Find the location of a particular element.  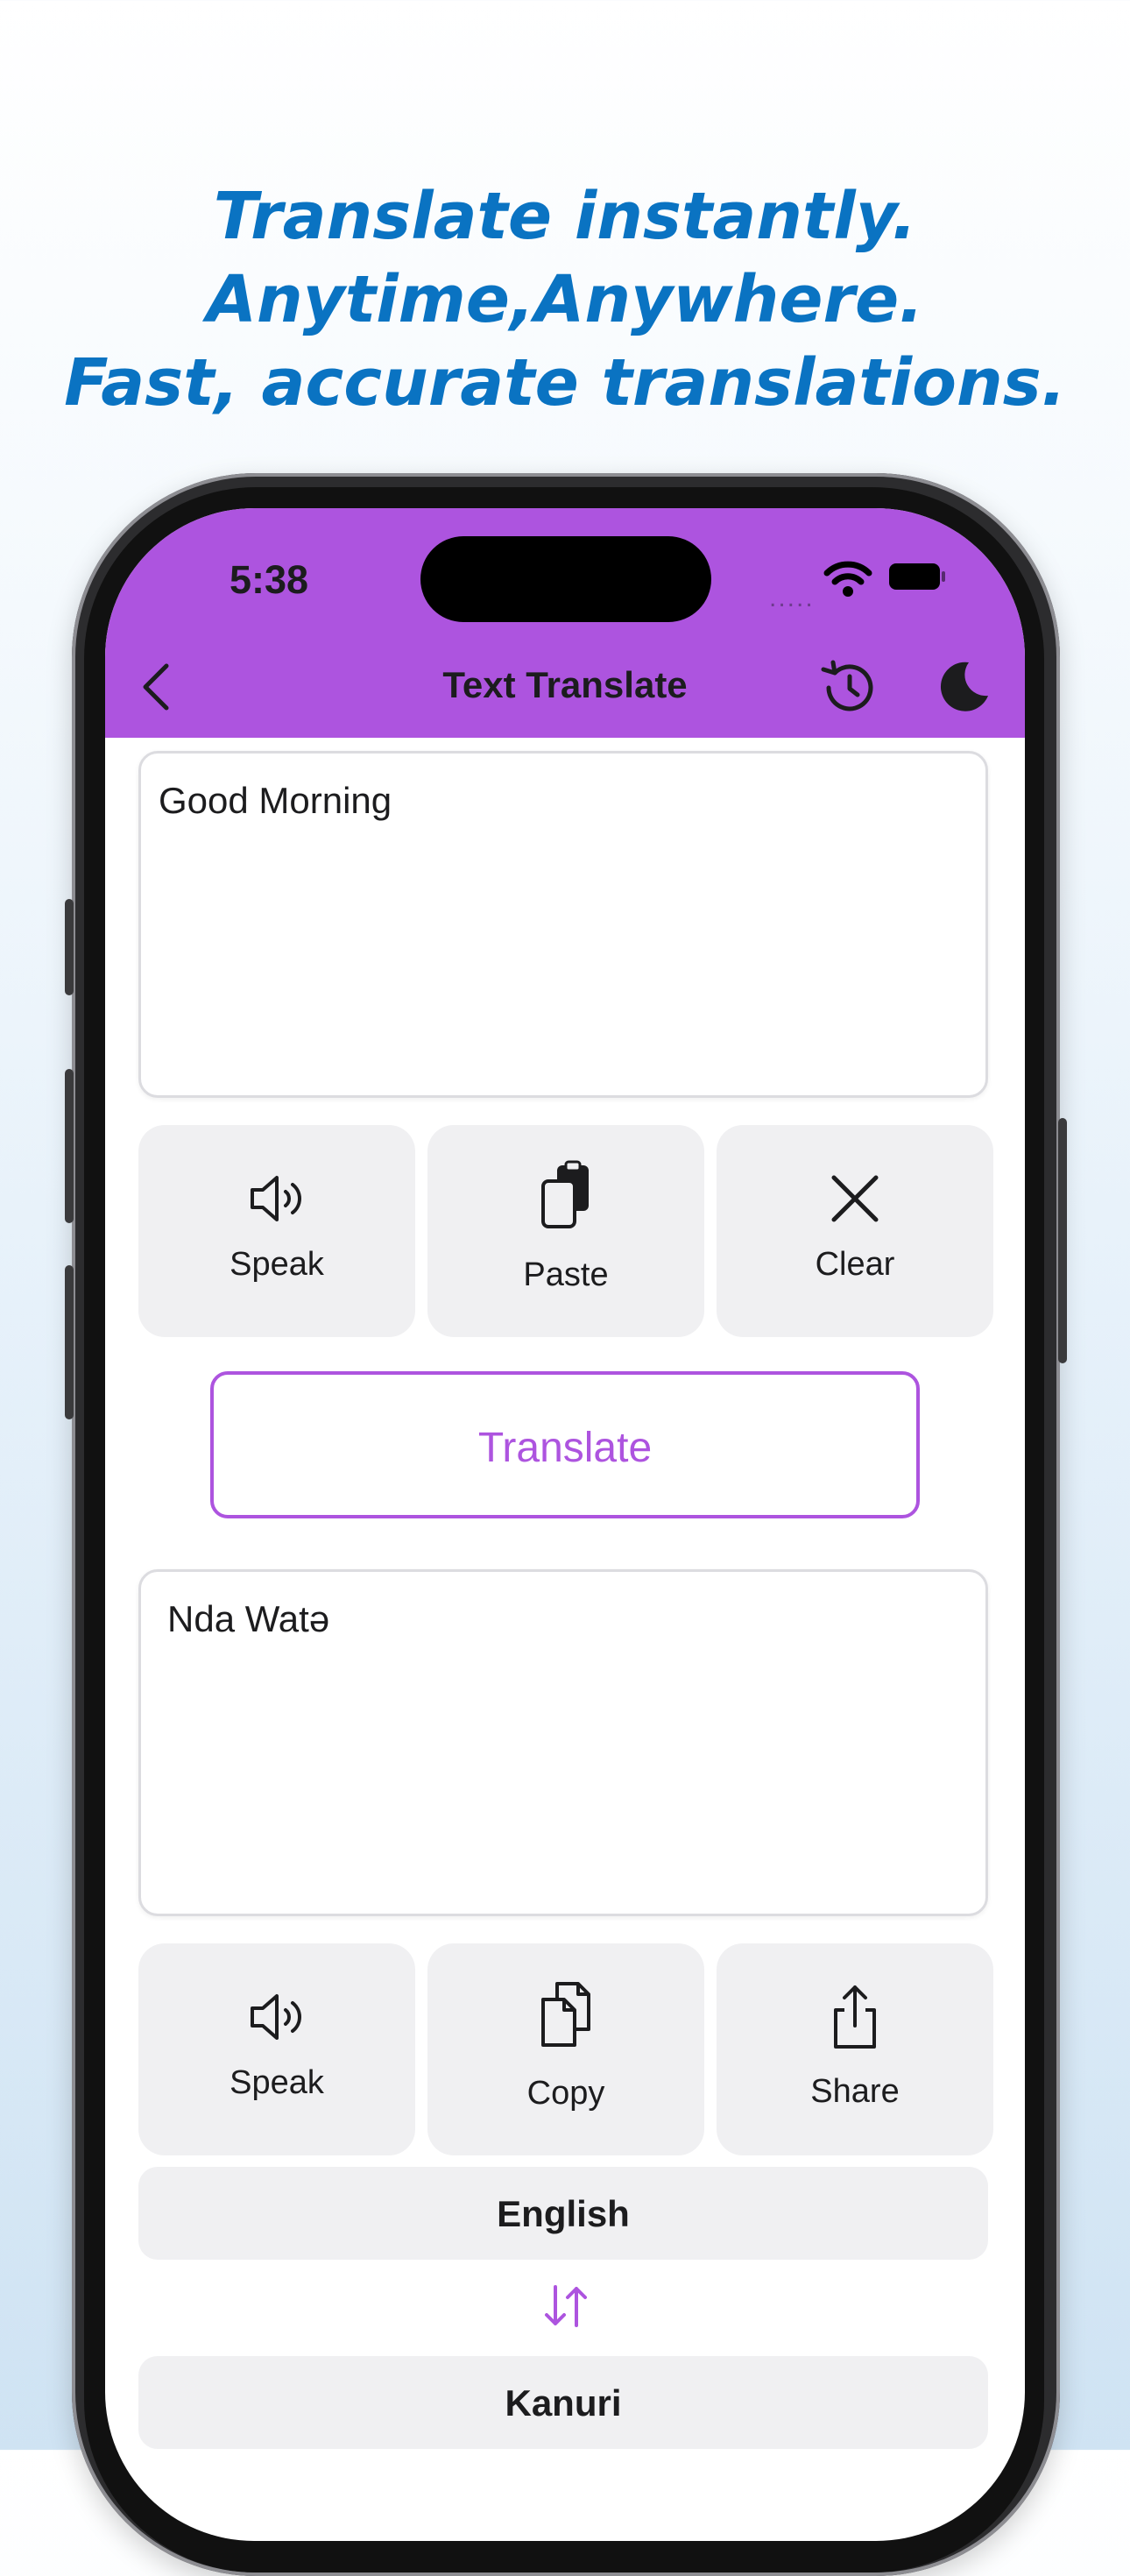

output-text: Nda Watə is located at coordinates (248, 1618).